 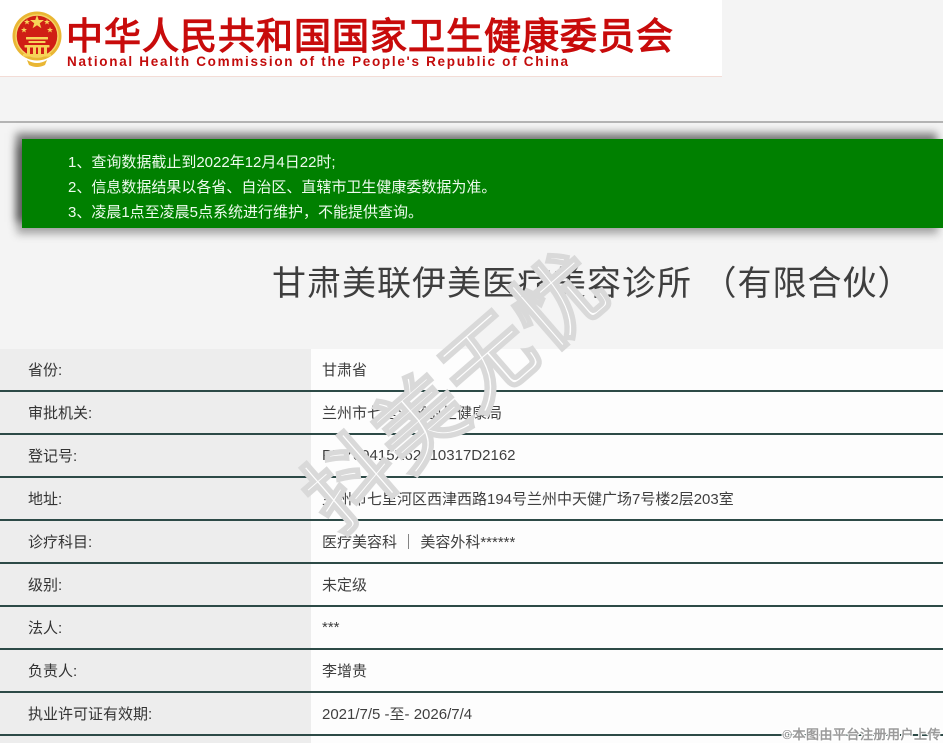 I want to click on field-value: 兰州市七里河区卫生健康局, so click(x=627, y=412).